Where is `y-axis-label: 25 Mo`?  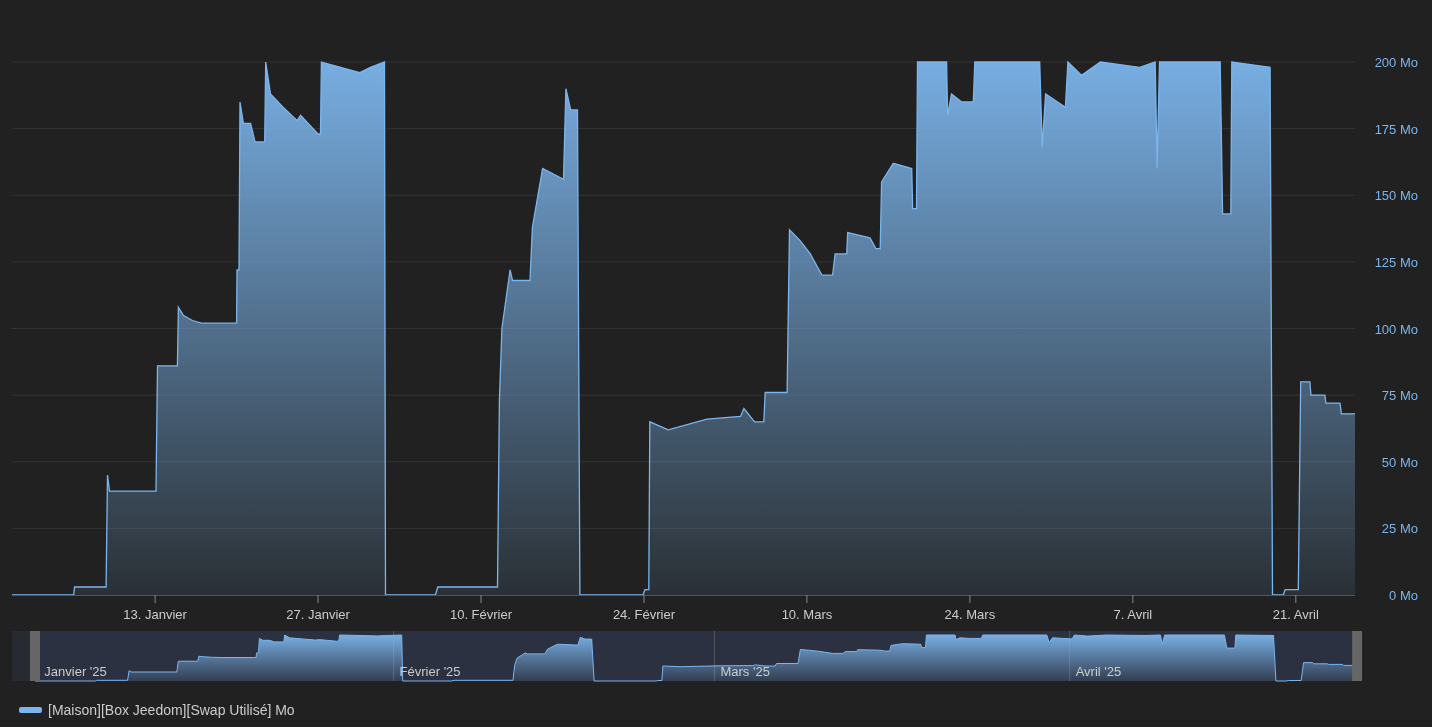
y-axis-label: 25 Mo is located at coordinates (1399, 529).